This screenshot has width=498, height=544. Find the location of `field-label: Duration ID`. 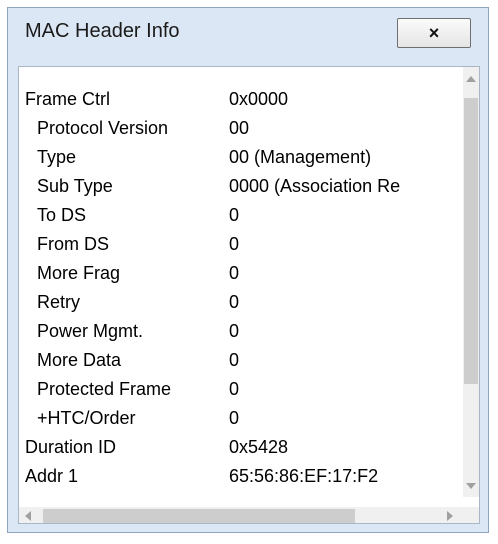

field-label: Duration ID is located at coordinates (71, 447).